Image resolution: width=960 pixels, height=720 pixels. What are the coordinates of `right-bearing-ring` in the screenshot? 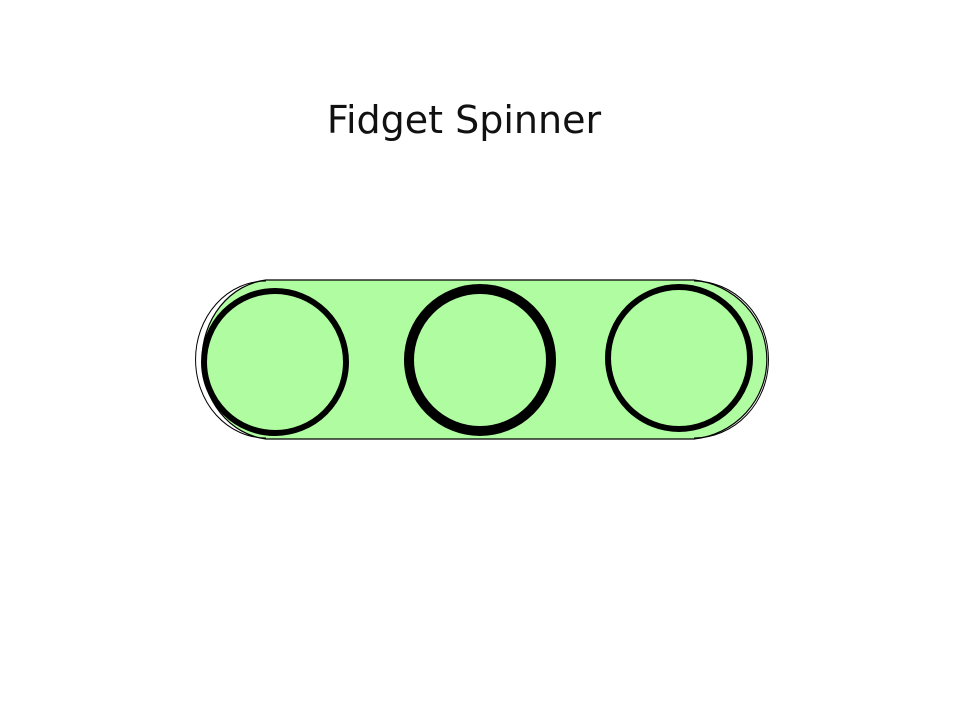 It's located at (679, 358).